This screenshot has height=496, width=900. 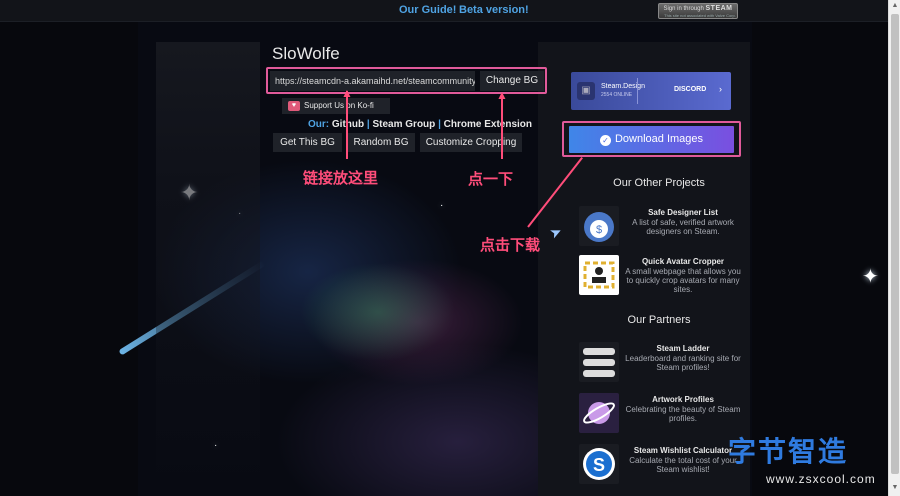 I want to click on scroll-up-icon: ▲, so click(x=895, y=6).